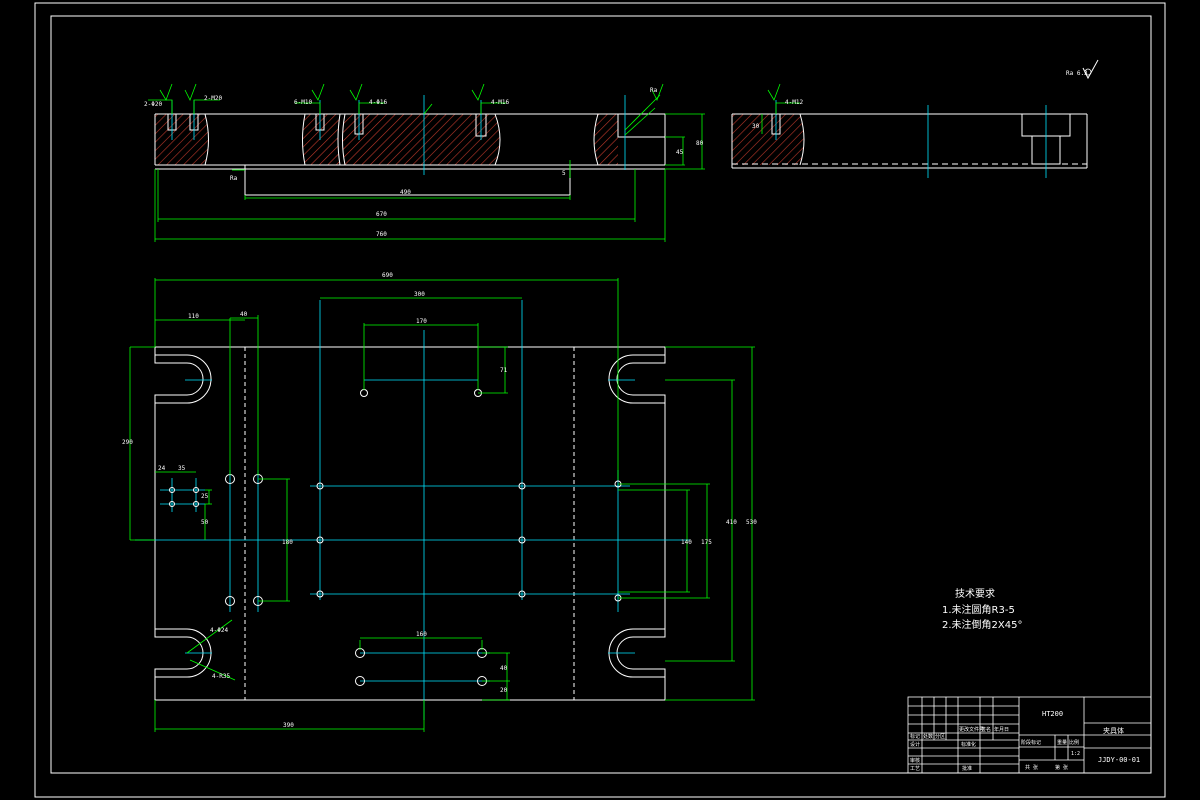 The image size is (1200, 800). Describe the element at coordinates (968, 744) in the screenshot. I see `tb-label-std: 标准化` at that location.